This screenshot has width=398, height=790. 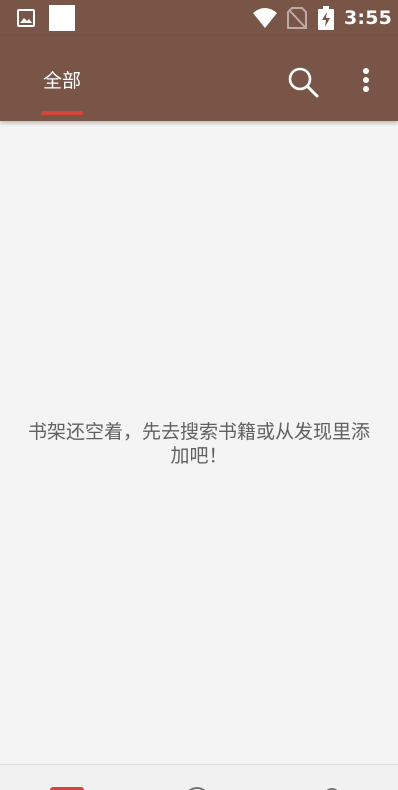 What do you see at coordinates (198, 444) in the screenshot?
I see `empty-bookshelf-message: 书架还空着，先去搜索书籍或从发现里添加吧！` at bounding box center [198, 444].